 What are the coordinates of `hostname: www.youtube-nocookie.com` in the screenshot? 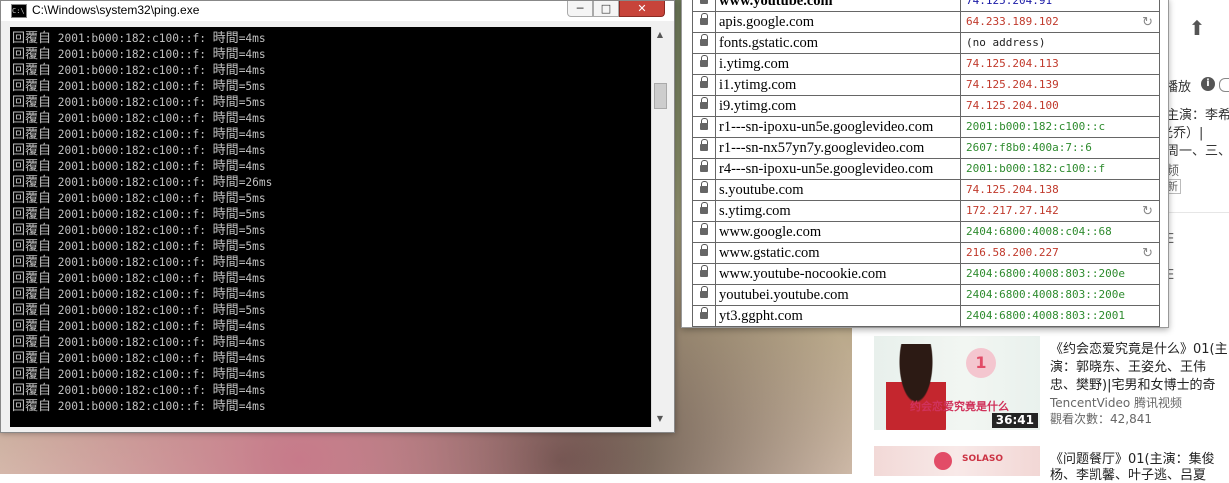 It's located at (838, 274).